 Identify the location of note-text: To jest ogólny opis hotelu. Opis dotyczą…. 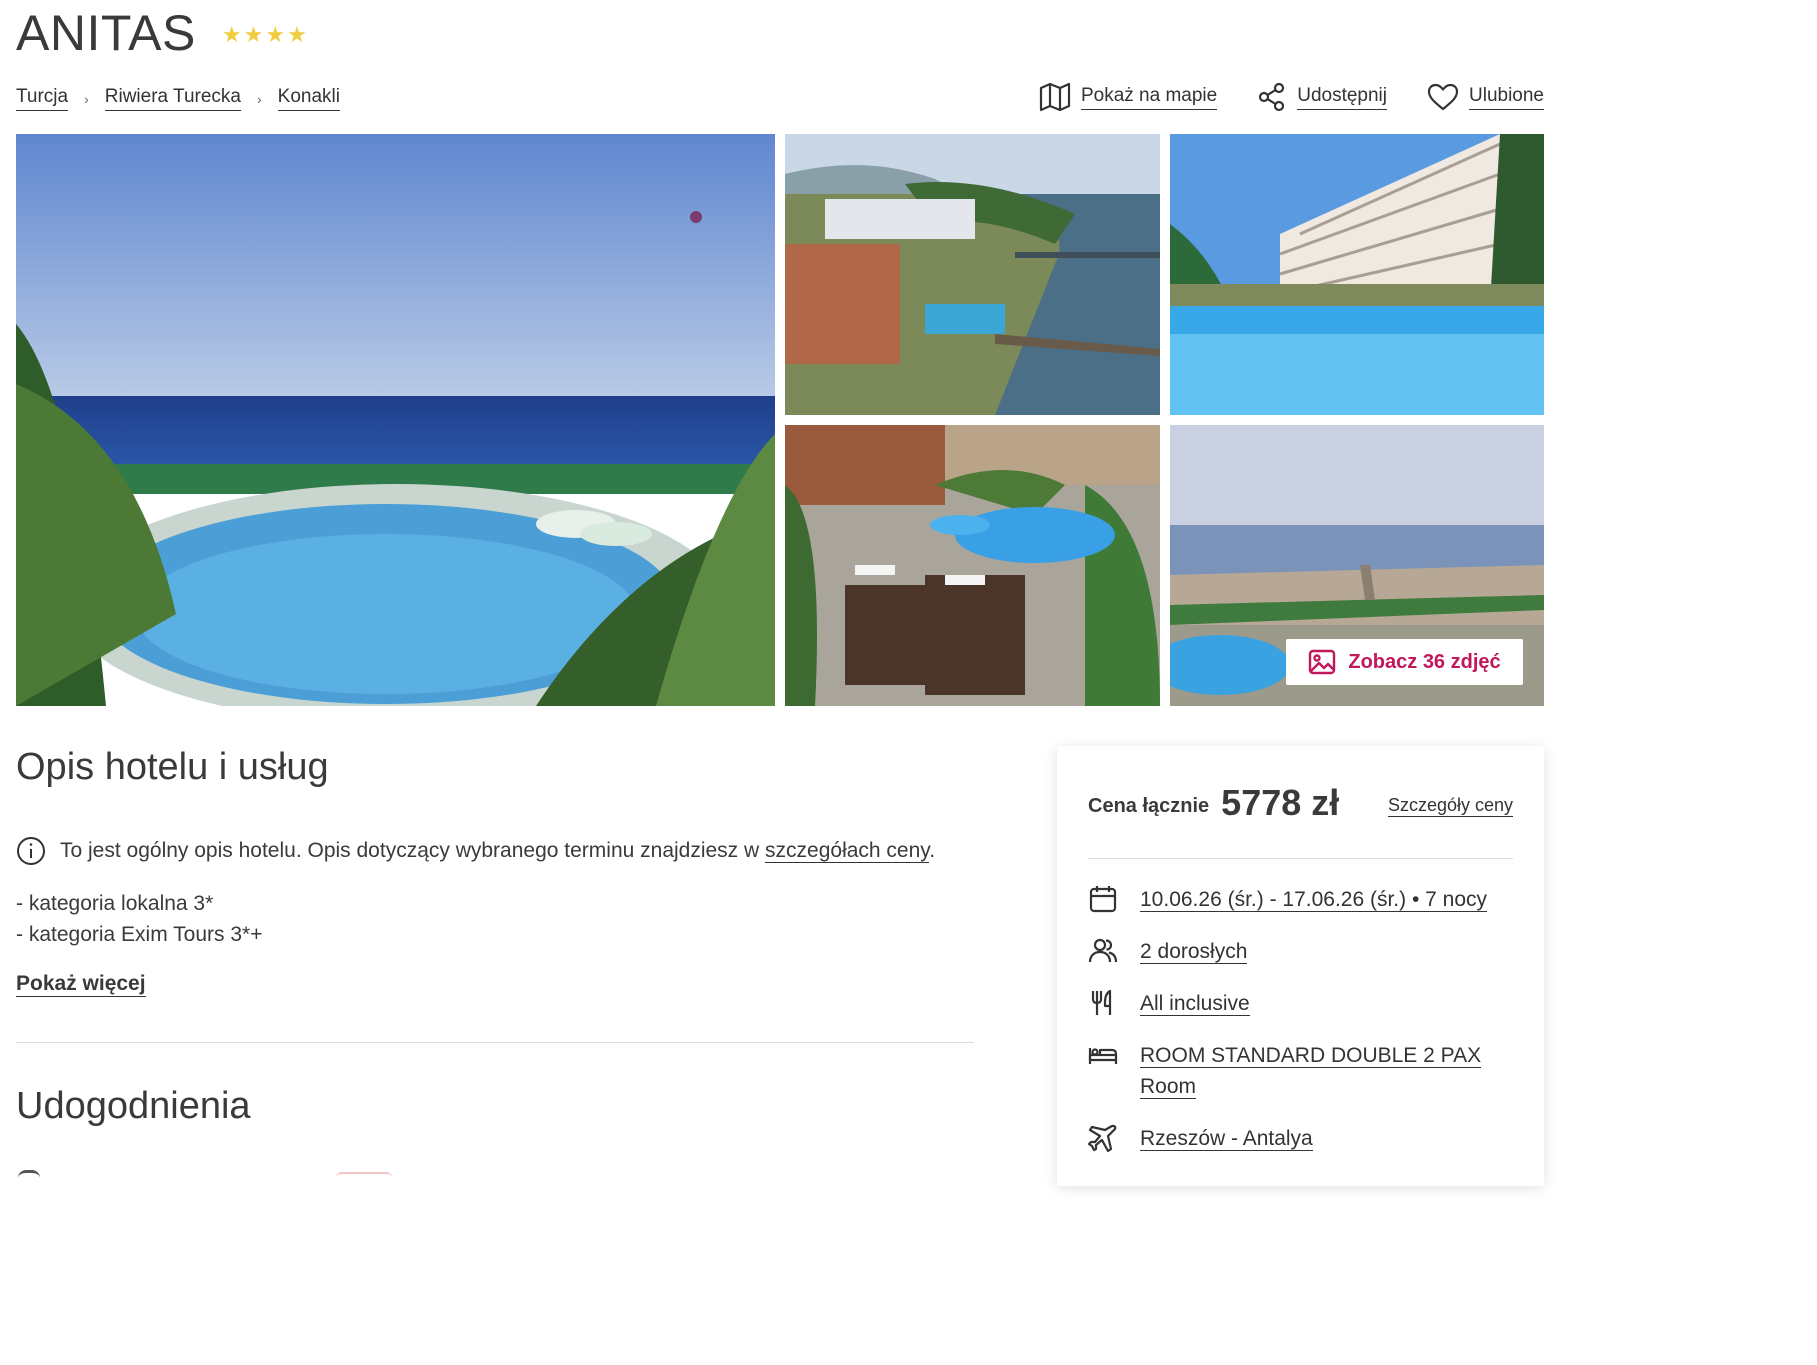
(410, 850).